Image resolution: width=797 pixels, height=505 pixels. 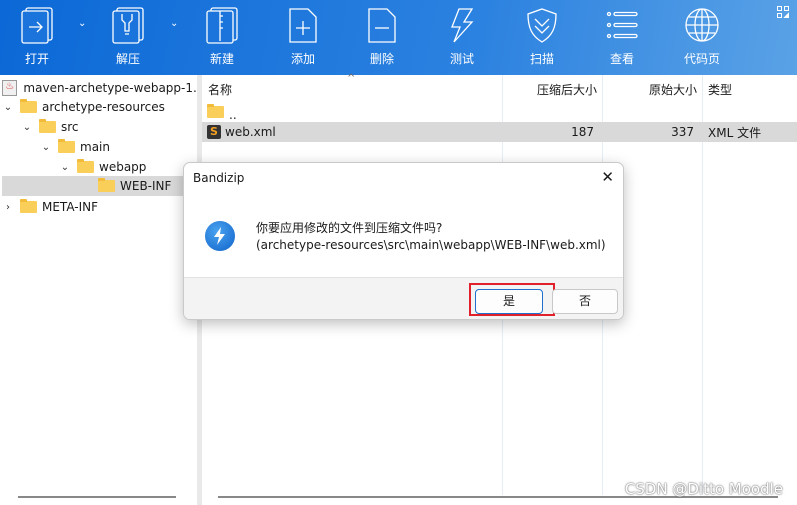 I want to click on tree-item-archive: ♨ maven-archetype-webapp-1.4, so click(x=99, y=88).